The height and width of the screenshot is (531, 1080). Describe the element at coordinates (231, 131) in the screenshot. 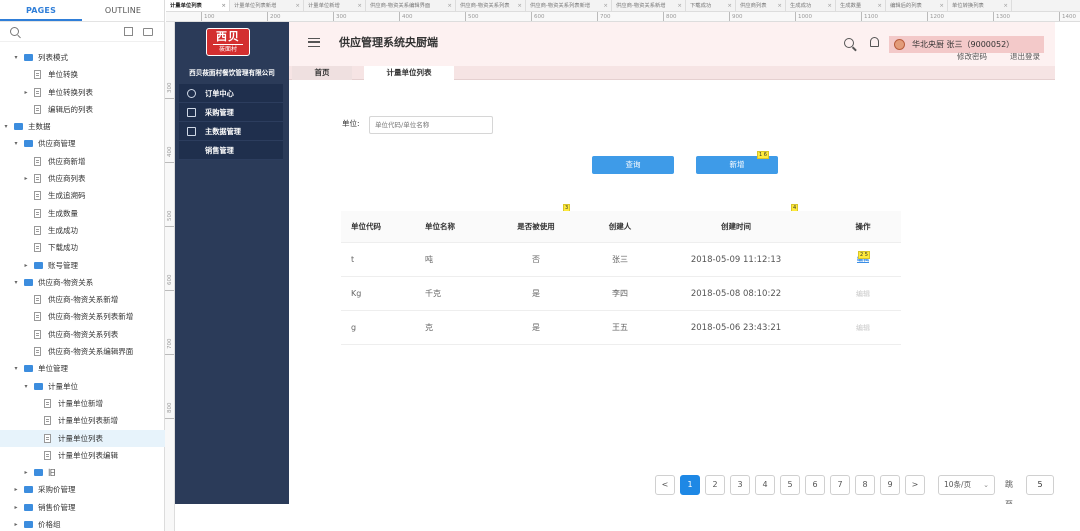

I see `menu-item-master-data: 主数据管理` at that location.